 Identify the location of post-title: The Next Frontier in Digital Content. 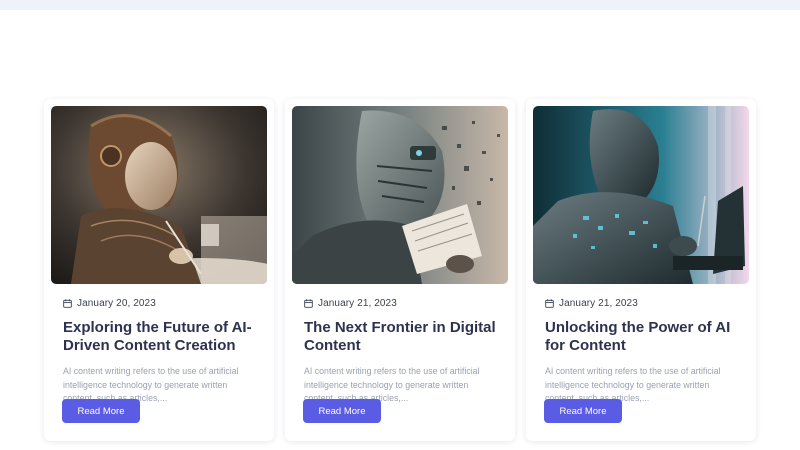
(400, 338).